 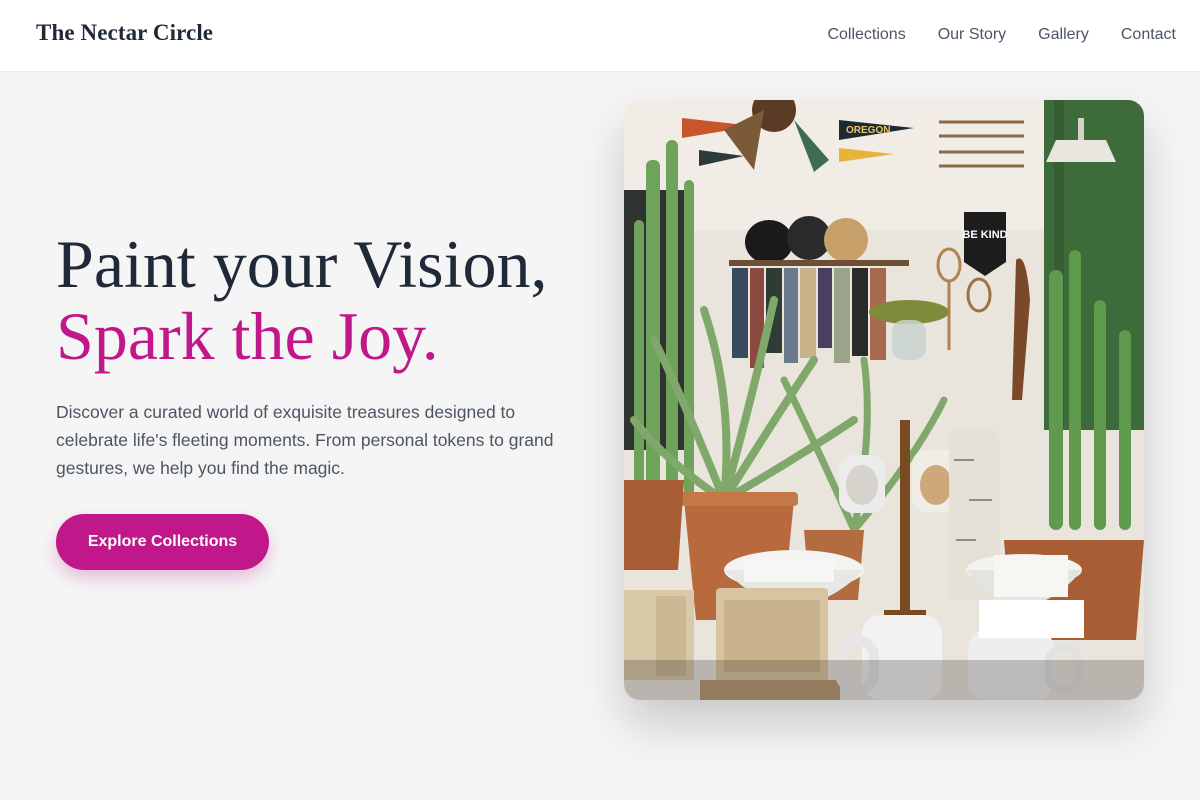 I want to click on hero-headline: Paint your Vision, Spark the Joy., so click(x=301, y=300).